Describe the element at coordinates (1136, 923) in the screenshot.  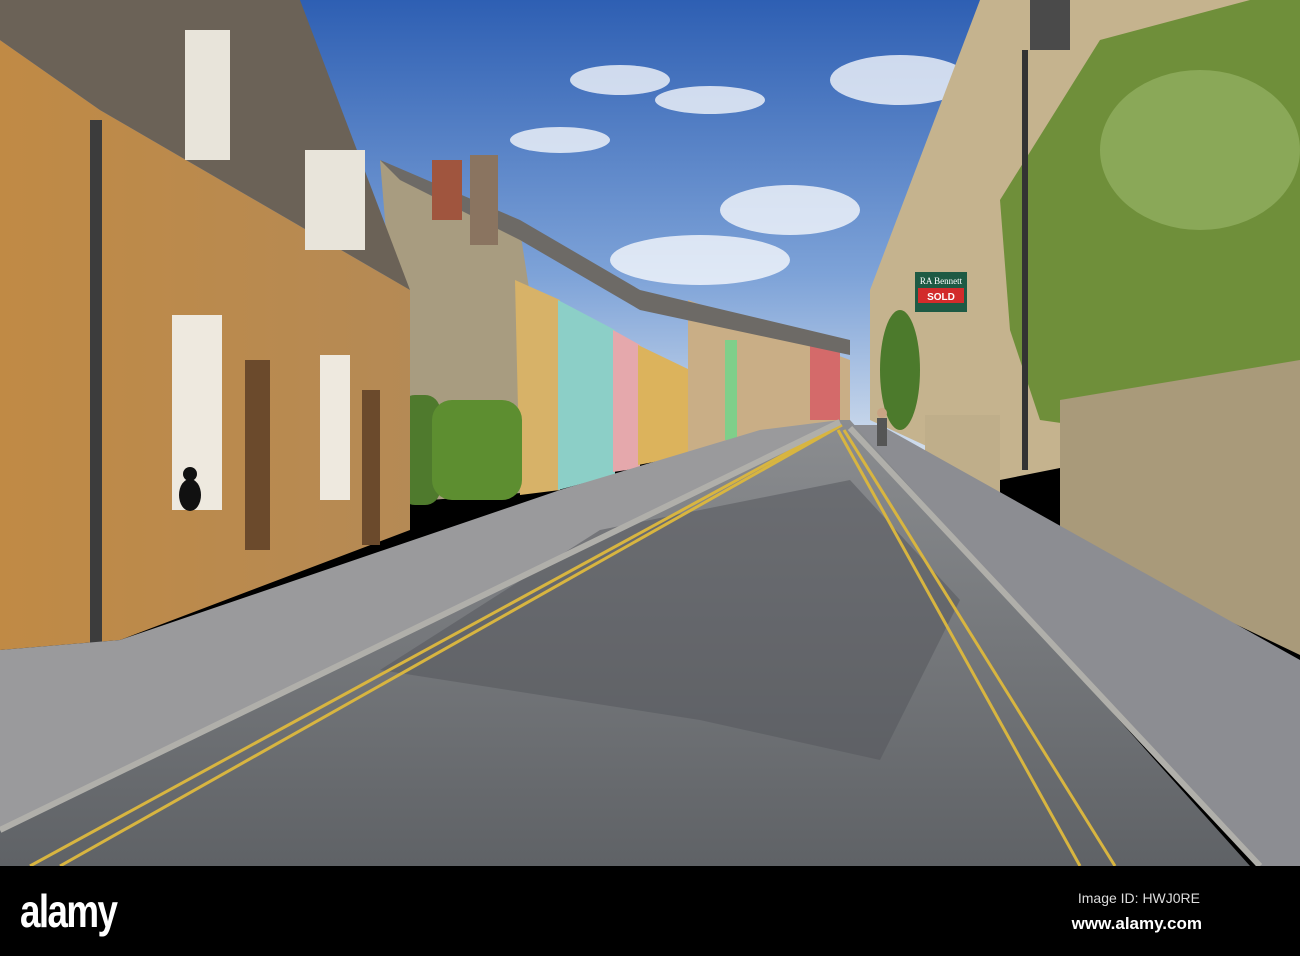
I see `site-url: www.alamy.com` at that location.